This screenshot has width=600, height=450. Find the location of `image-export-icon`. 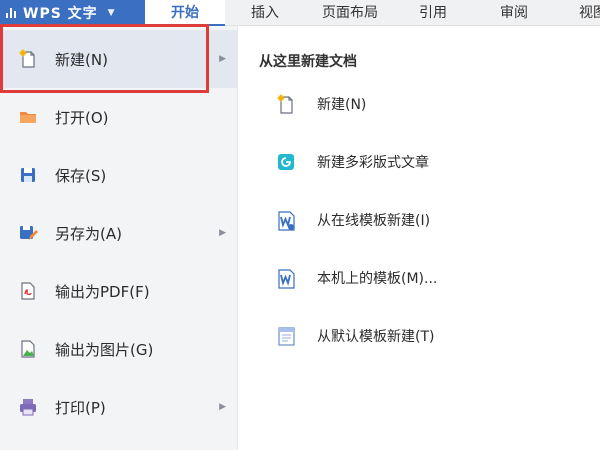

image-export-icon is located at coordinates (28, 349).